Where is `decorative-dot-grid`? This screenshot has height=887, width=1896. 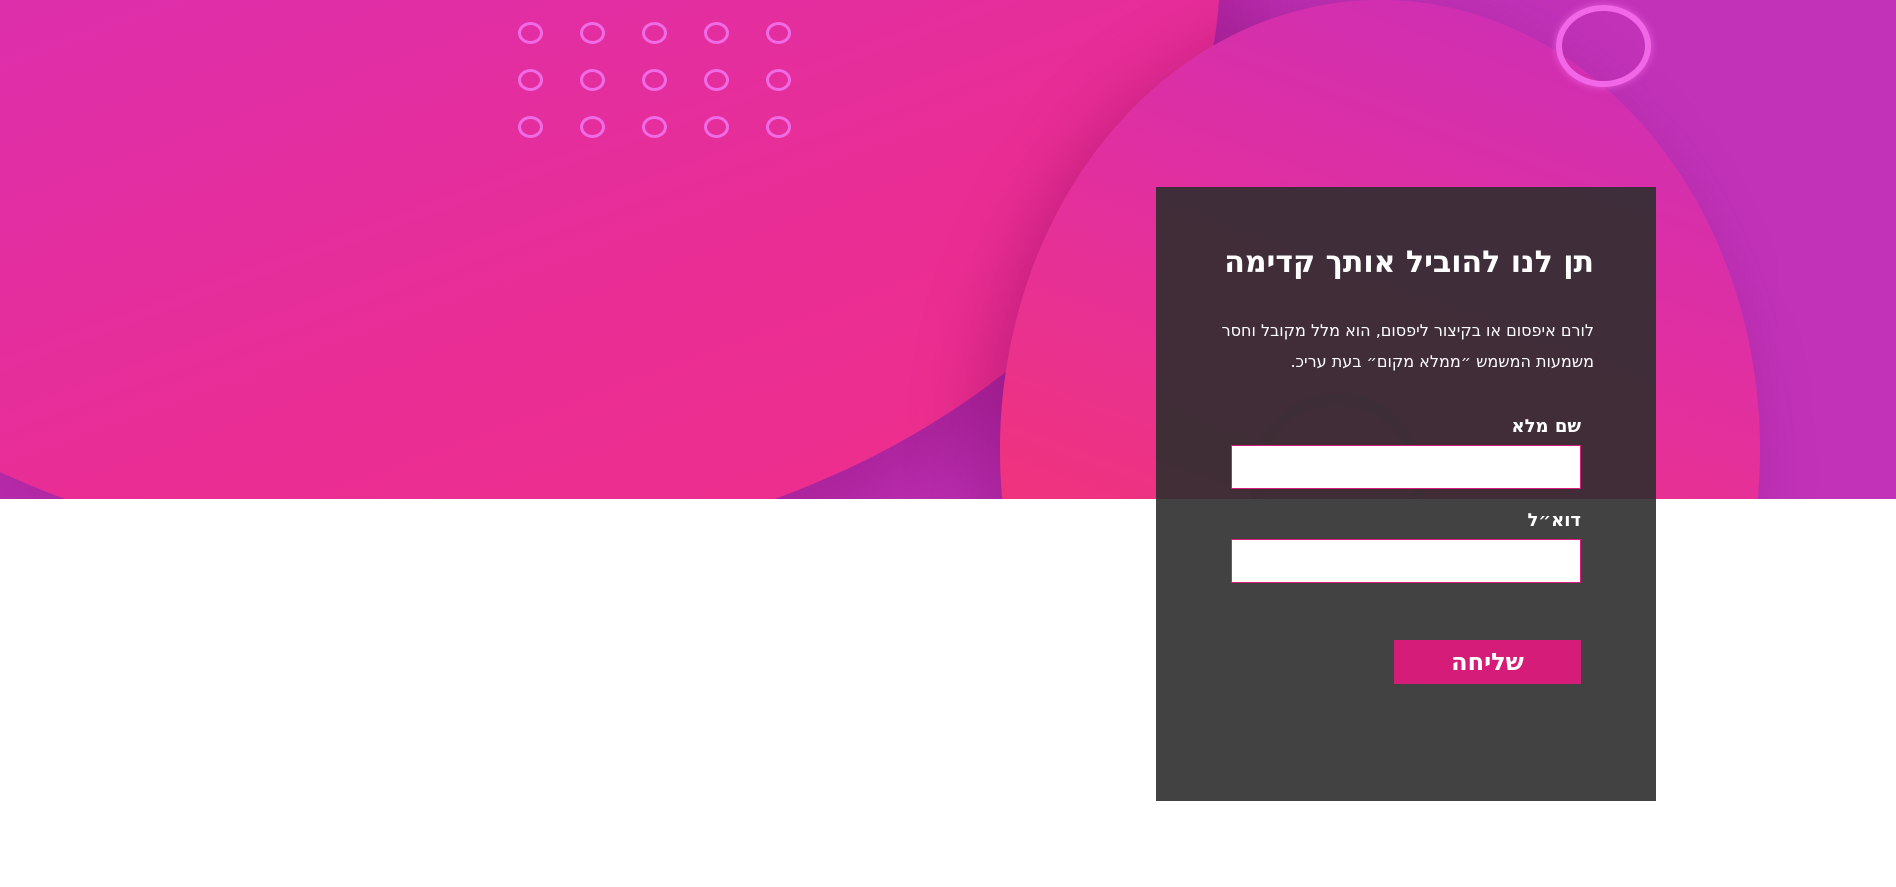 decorative-dot-grid is located at coordinates (655, 82).